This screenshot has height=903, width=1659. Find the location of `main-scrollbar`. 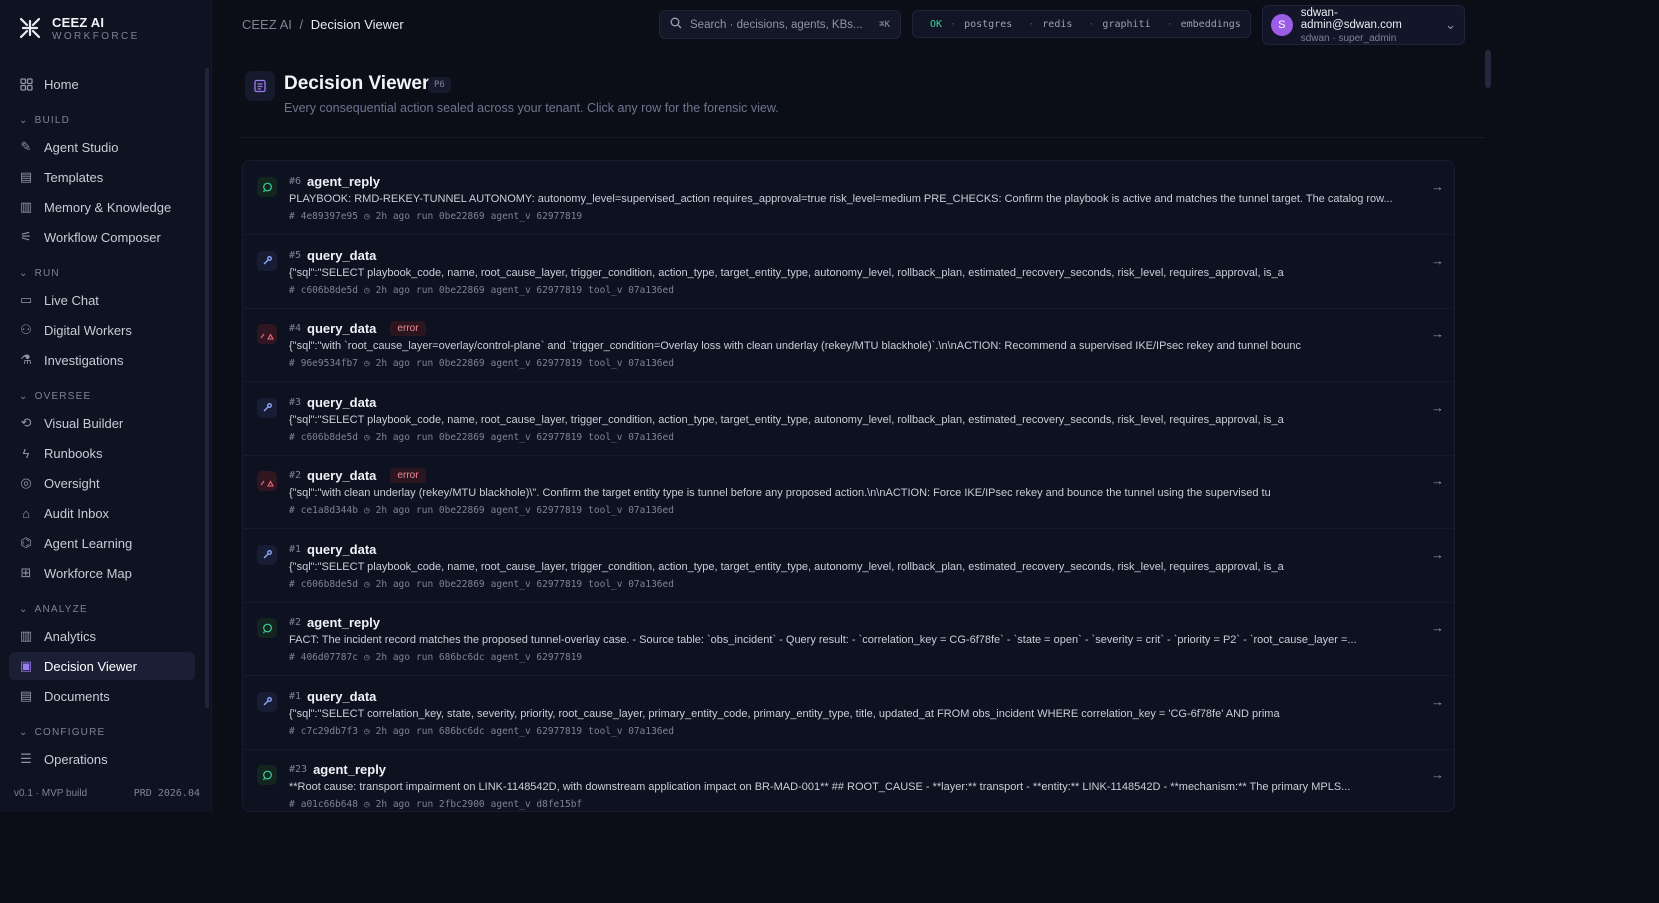

main-scrollbar is located at coordinates (1488, 69).